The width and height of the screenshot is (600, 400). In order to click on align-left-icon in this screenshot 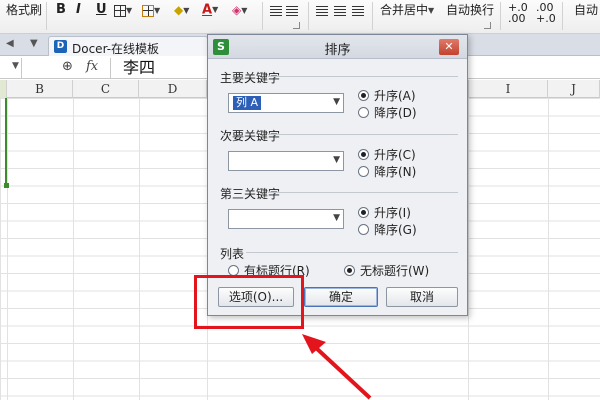, I will do `click(322, 10)`.